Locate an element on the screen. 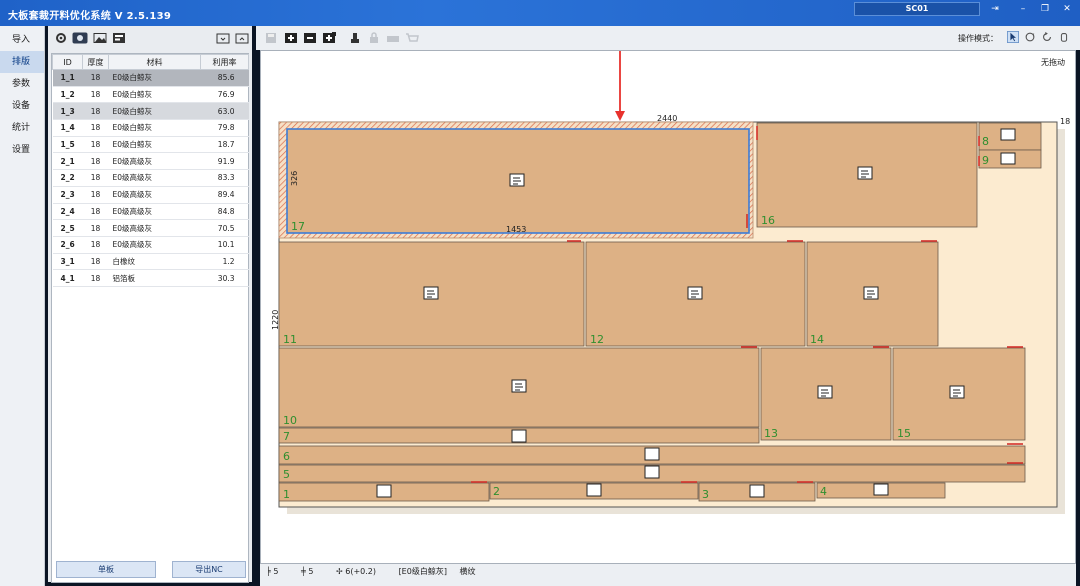  title-bar: 大板套裁开料优化系统 V 2.5.139 SC01 ⇥ – ❐ ✕ is located at coordinates (540, 13).